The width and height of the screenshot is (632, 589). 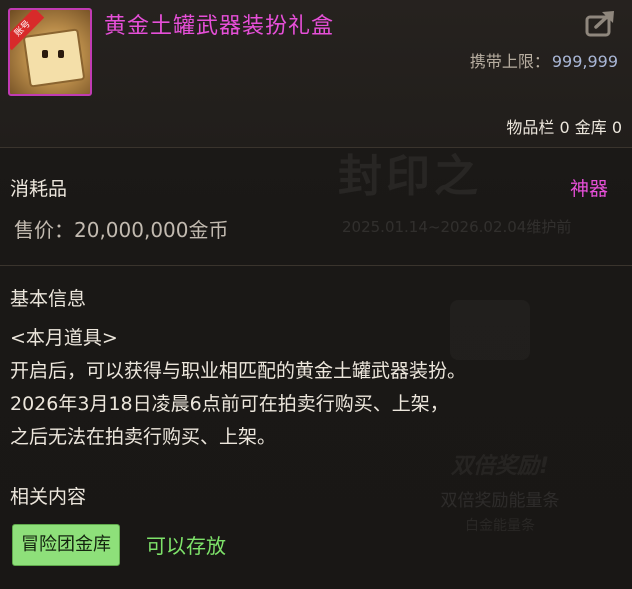 I want to click on item-title: 黄金土罐武器装扮礼盒, so click(x=219, y=26).